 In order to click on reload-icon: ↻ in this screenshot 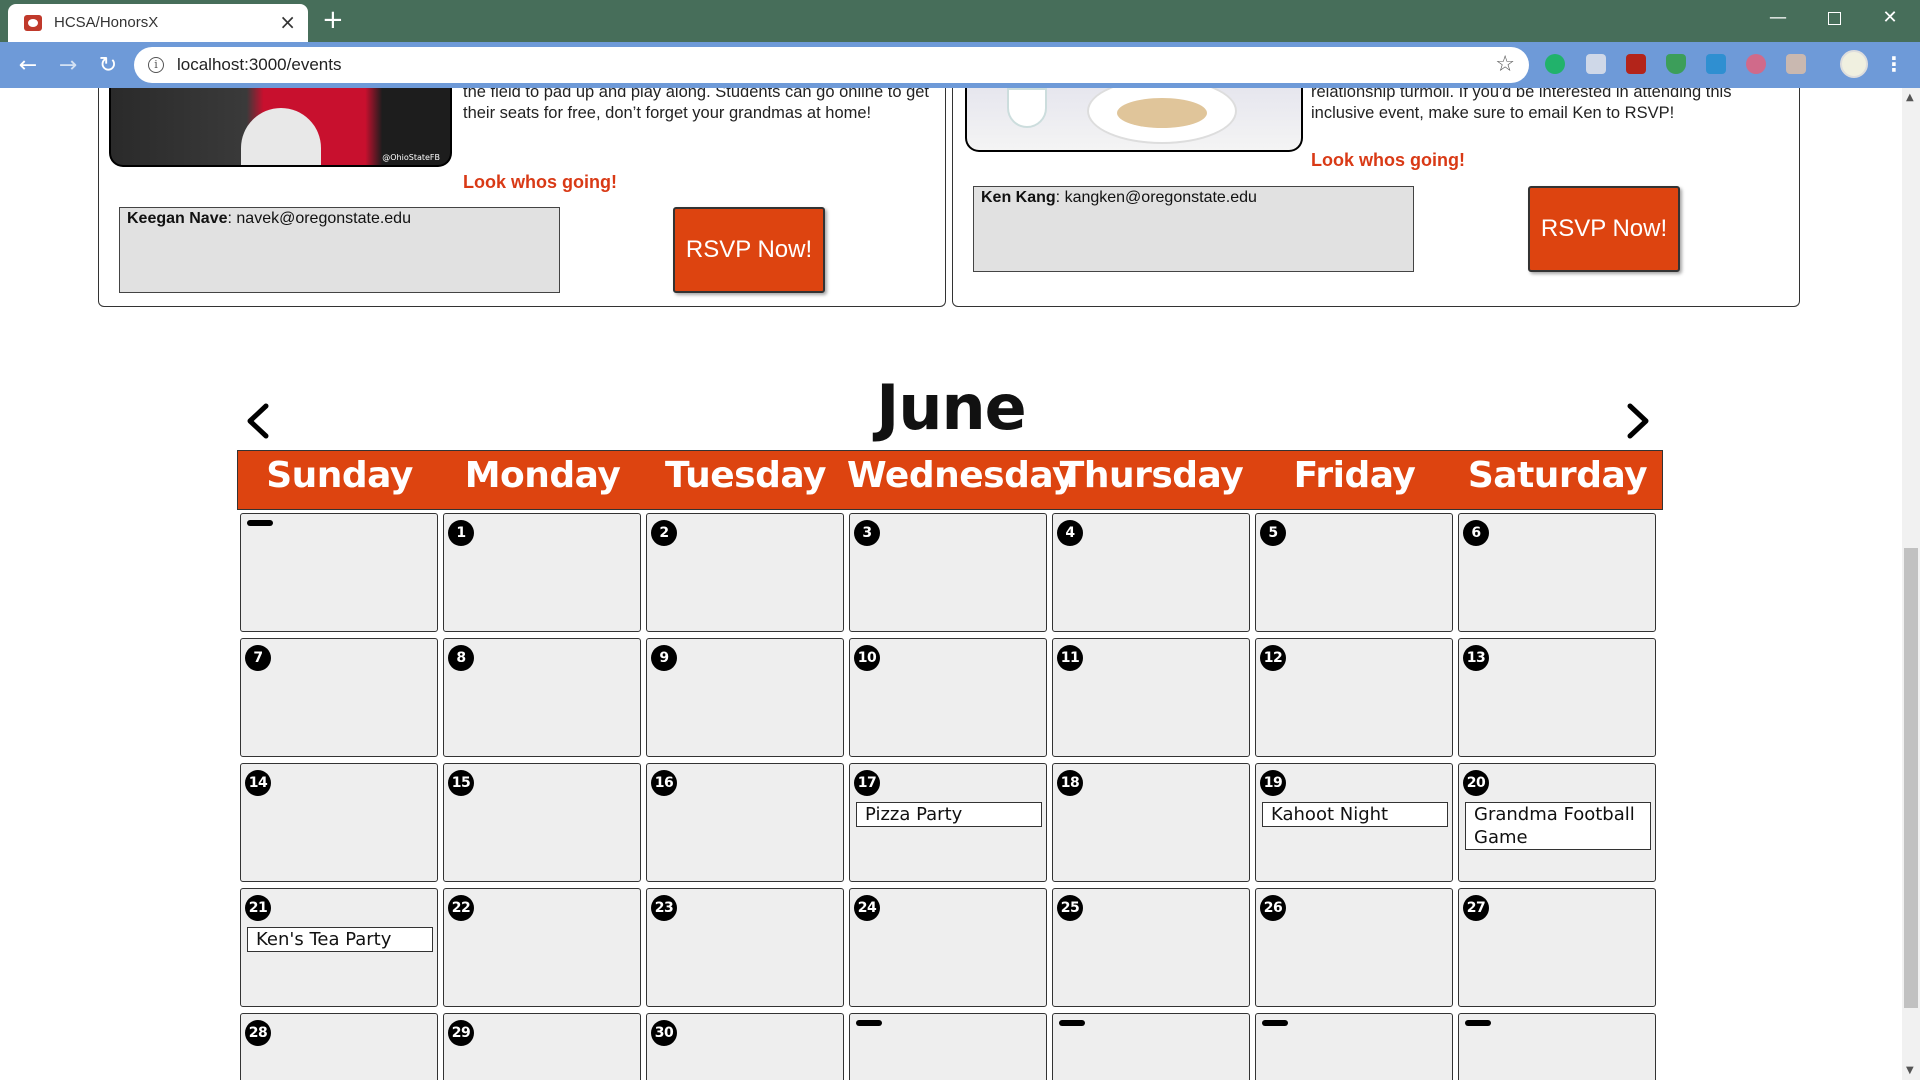, I will do `click(108, 66)`.